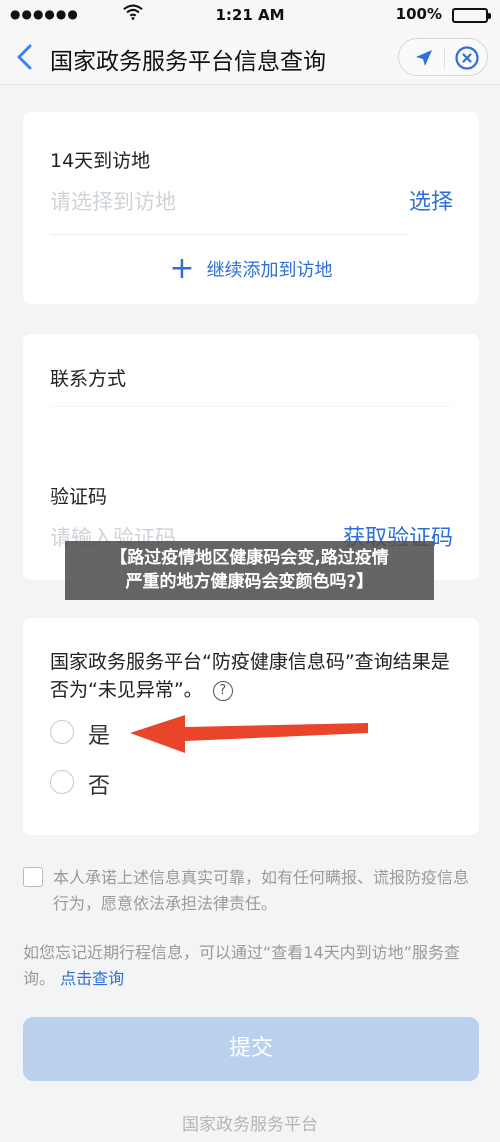 This screenshot has height=1142, width=500. What do you see at coordinates (88, 379) in the screenshot?
I see `contact-label: 联系方式` at bounding box center [88, 379].